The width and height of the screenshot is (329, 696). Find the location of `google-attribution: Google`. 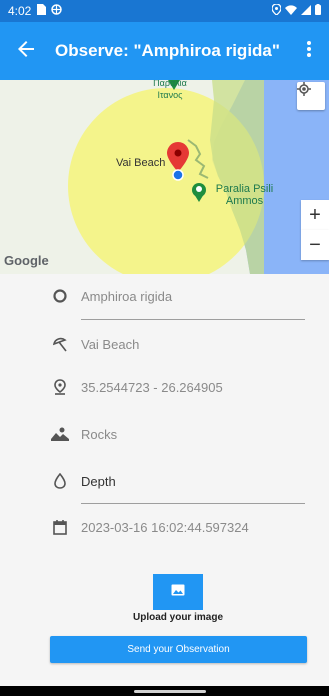

google-attribution: Google is located at coordinates (26, 260).